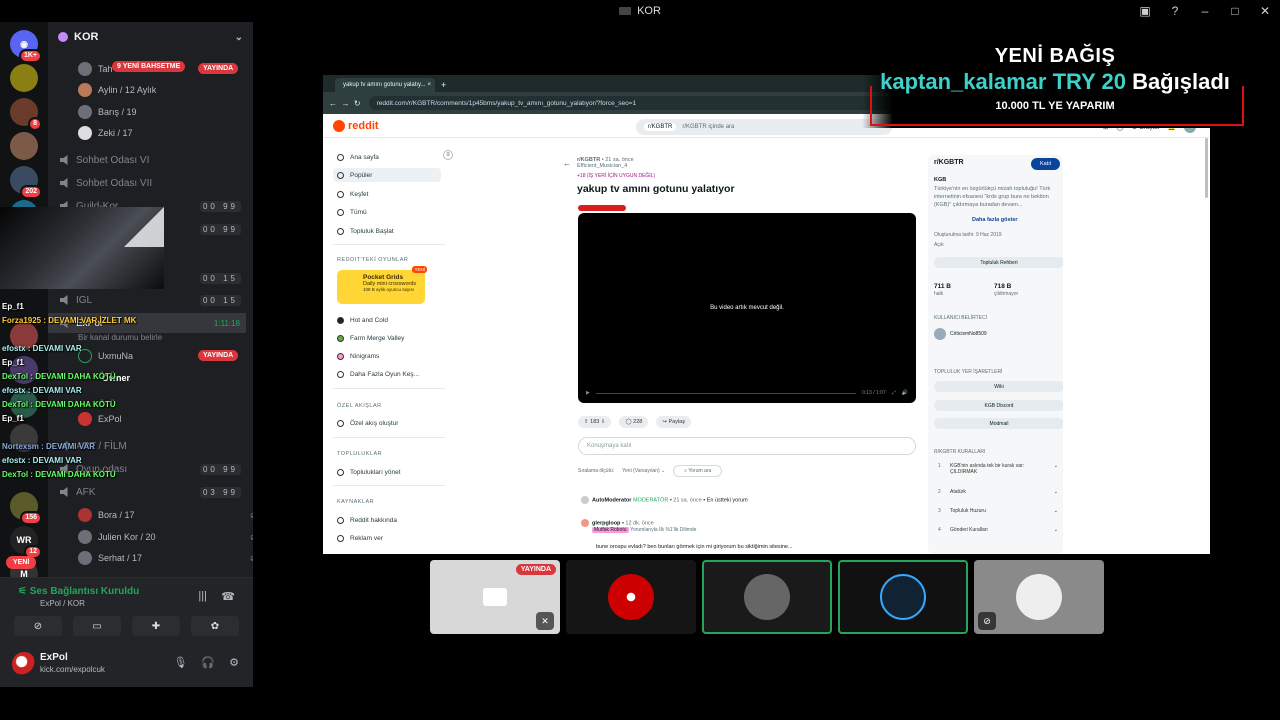 The height and width of the screenshot is (720, 1280). Describe the element at coordinates (362, 320) in the screenshot. I see `game-item: Hot and Cold` at that location.